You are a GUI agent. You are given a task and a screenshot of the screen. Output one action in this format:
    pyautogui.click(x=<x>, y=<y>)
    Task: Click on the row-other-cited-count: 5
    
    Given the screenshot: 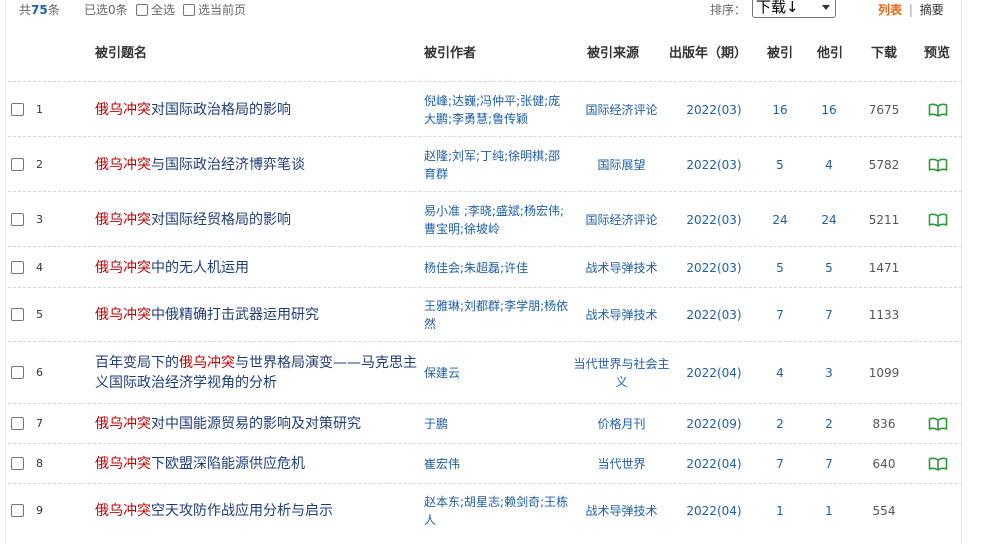 What is the action you would take?
    pyautogui.click(x=829, y=268)
    